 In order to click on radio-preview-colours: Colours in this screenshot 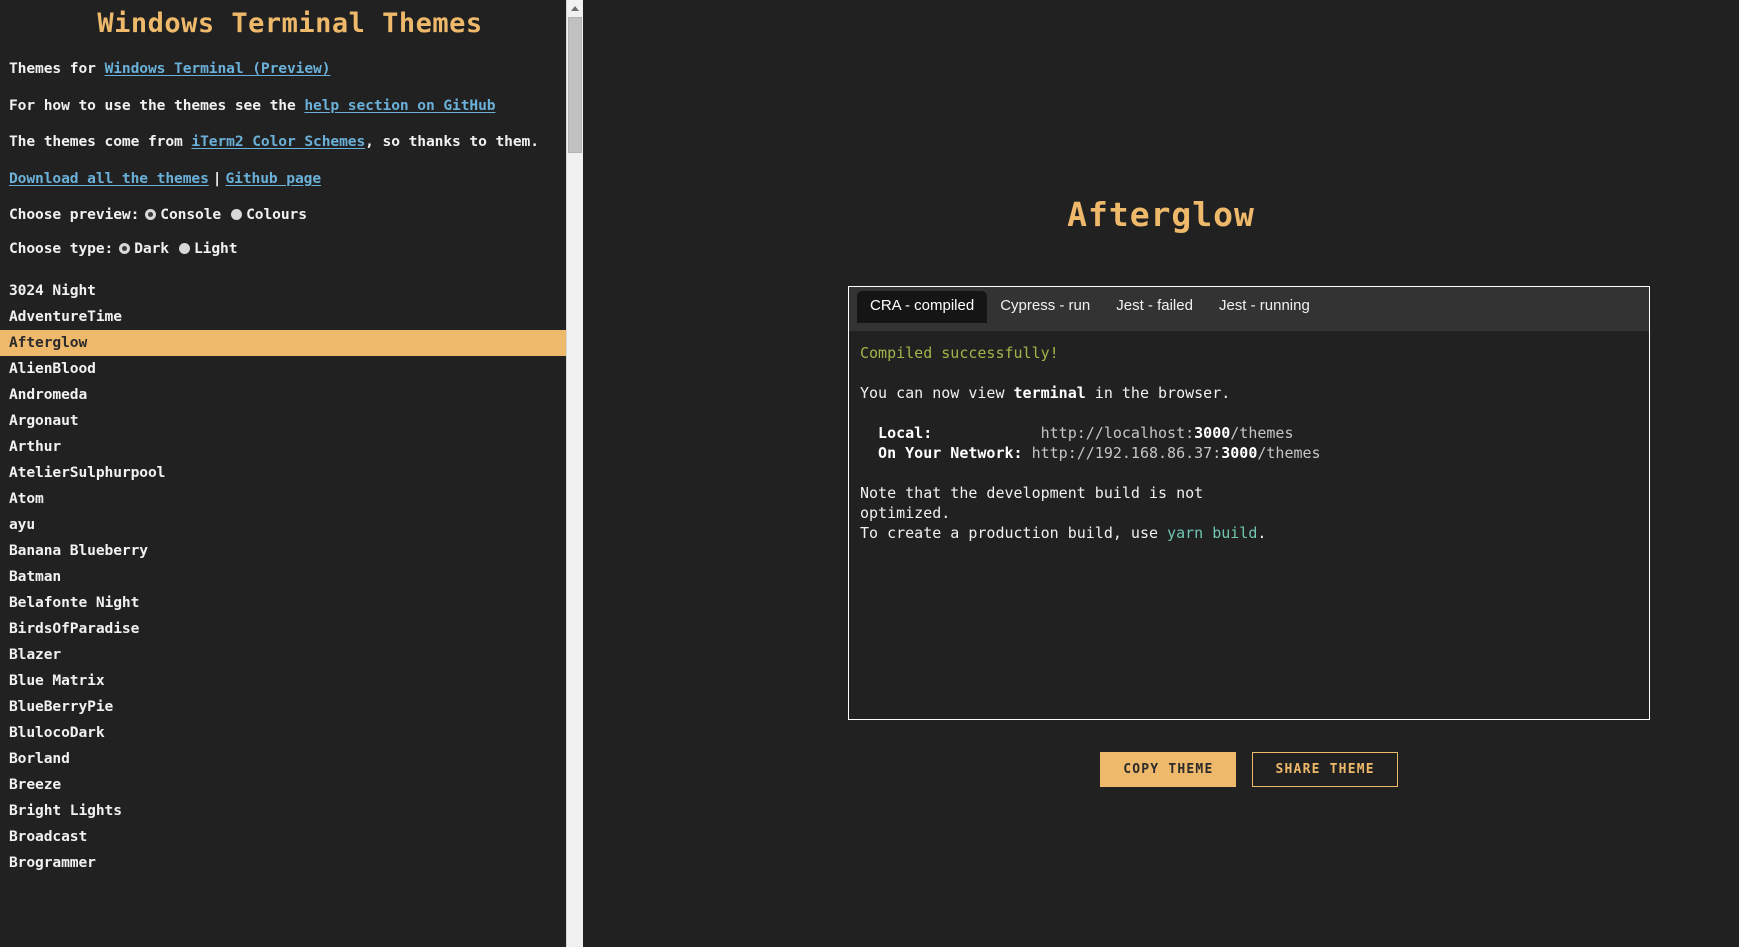, I will do `click(269, 214)`.